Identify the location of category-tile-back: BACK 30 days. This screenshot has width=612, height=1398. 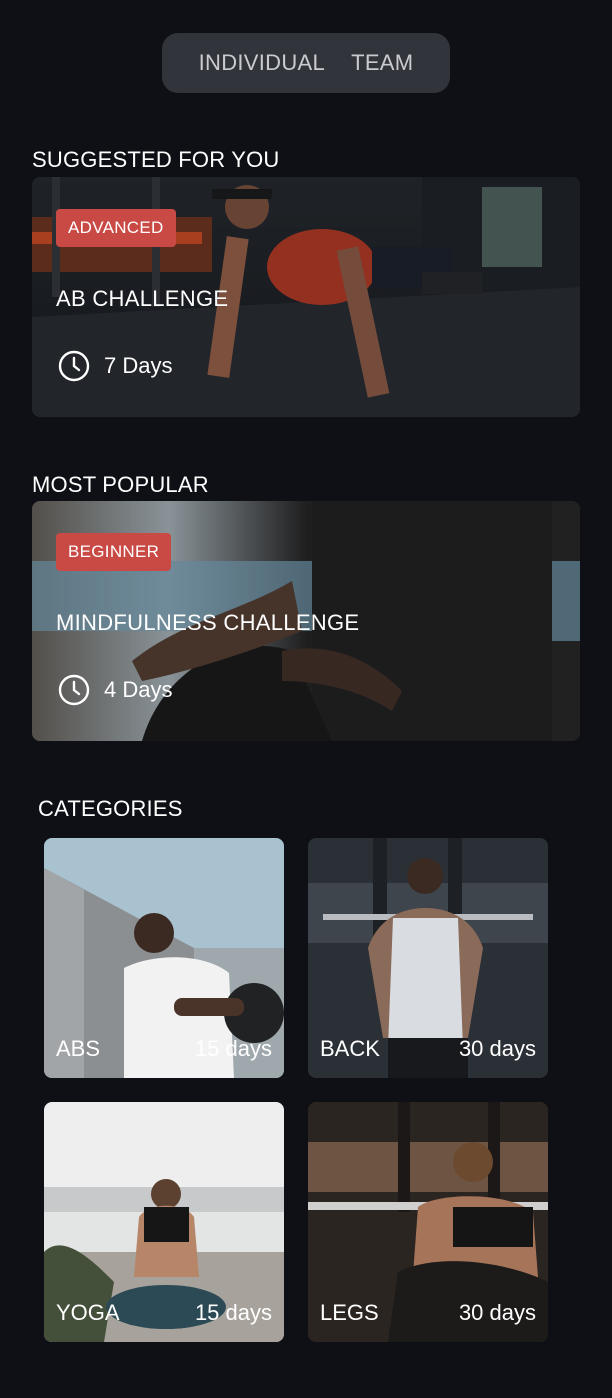
(428, 958).